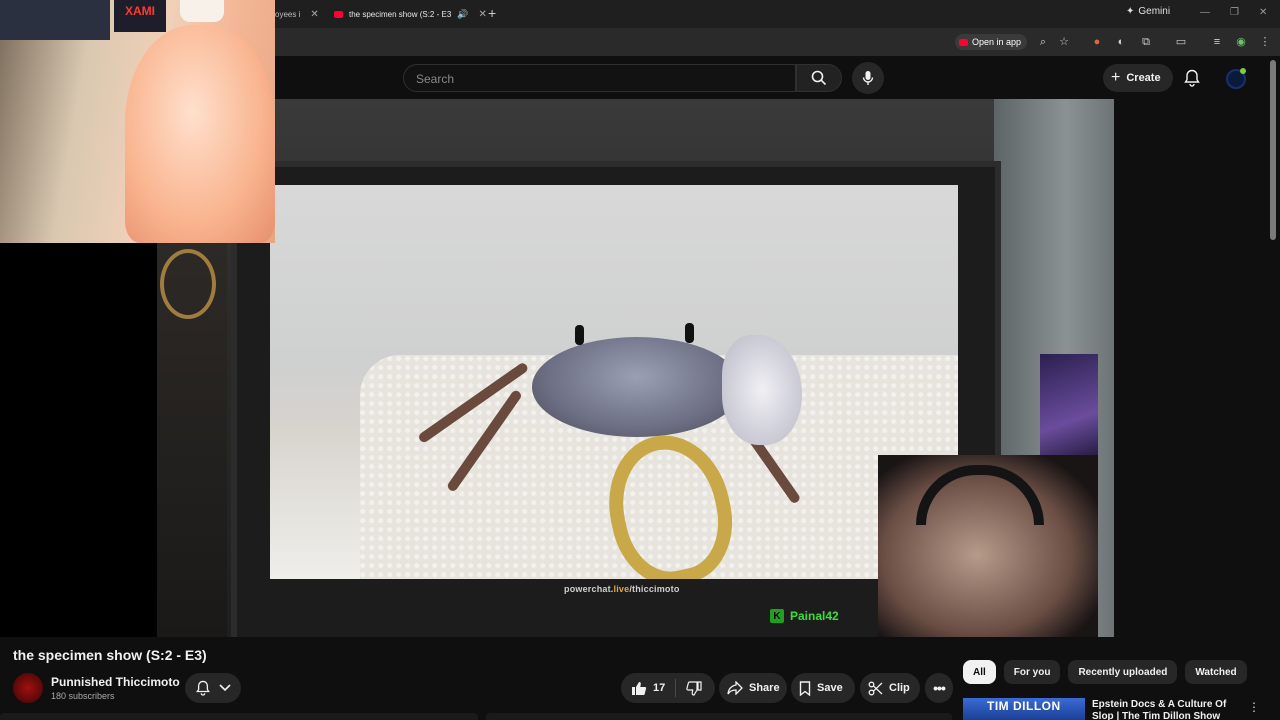  Describe the element at coordinates (1254, 707) in the screenshot. I see `more-vertical-icon: ⋮` at that location.